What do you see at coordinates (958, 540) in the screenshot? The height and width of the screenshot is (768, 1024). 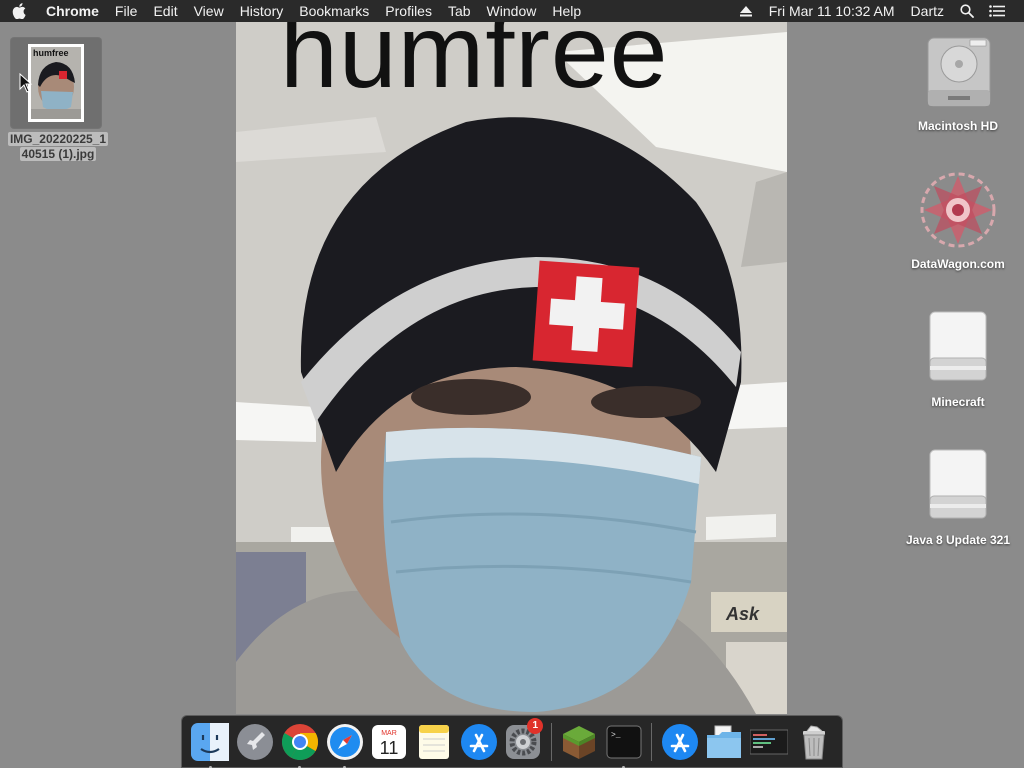 I see `desktop-icon-label: Java 8 Update 321` at bounding box center [958, 540].